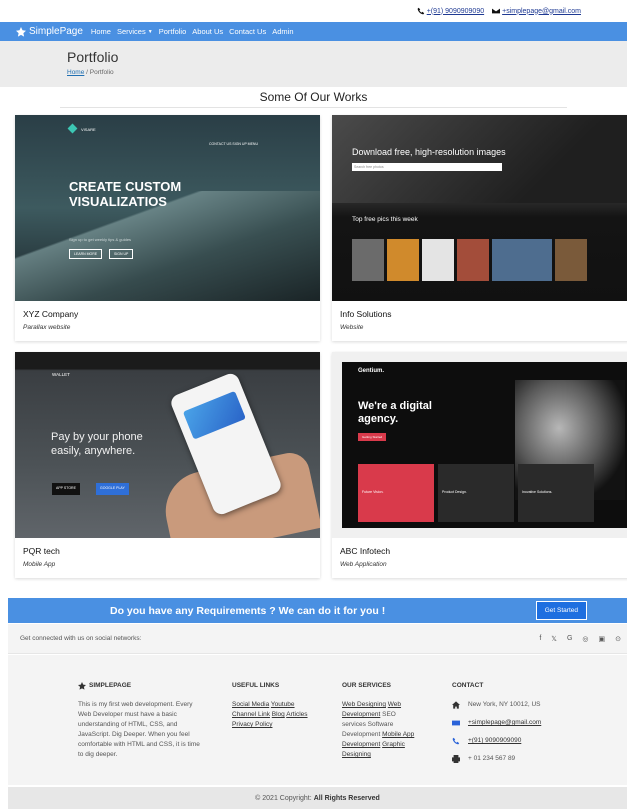 This screenshot has width=627, height=809. What do you see at coordinates (110, 685) in the screenshot?
I see `footer-about-title: SIMPLEPAGE` at bounding box center [110, 685].